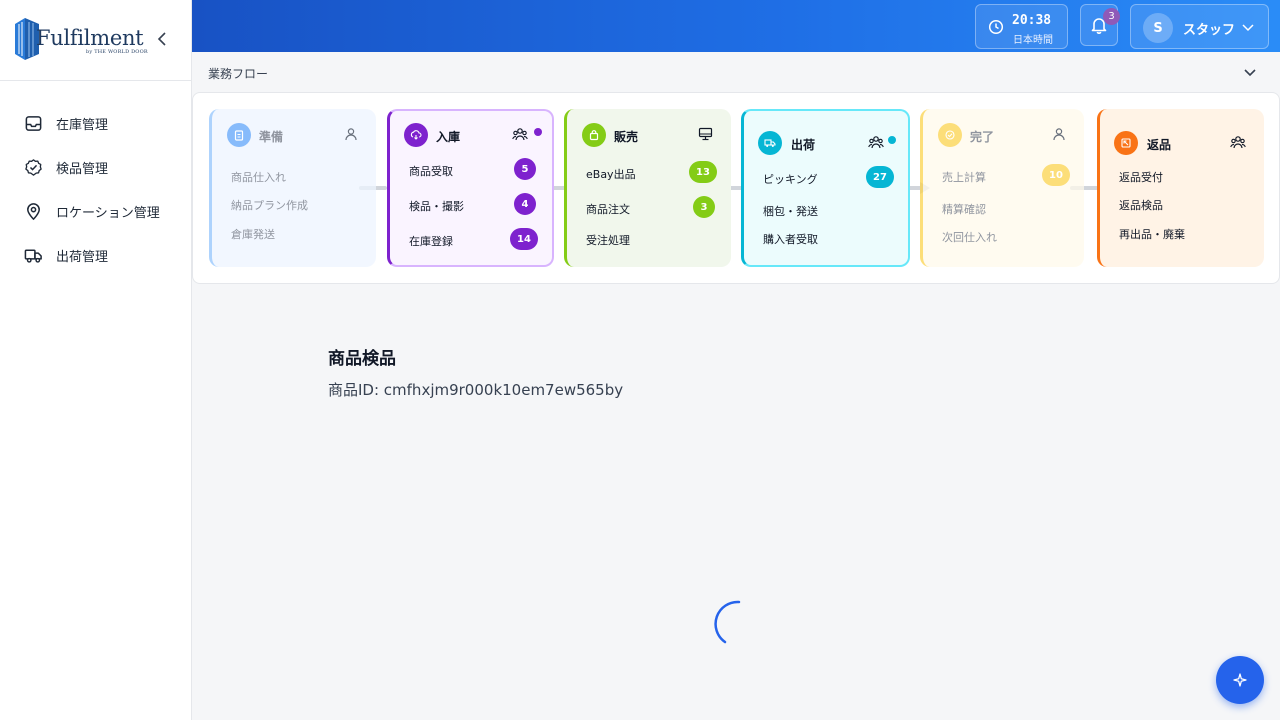 This screenshot has width=1280, height=720. Describe the element at coordinates (1152, 234) in the screenshot. I see `workflow-step-relist-dispose: 再出品・廃棄` at that location.